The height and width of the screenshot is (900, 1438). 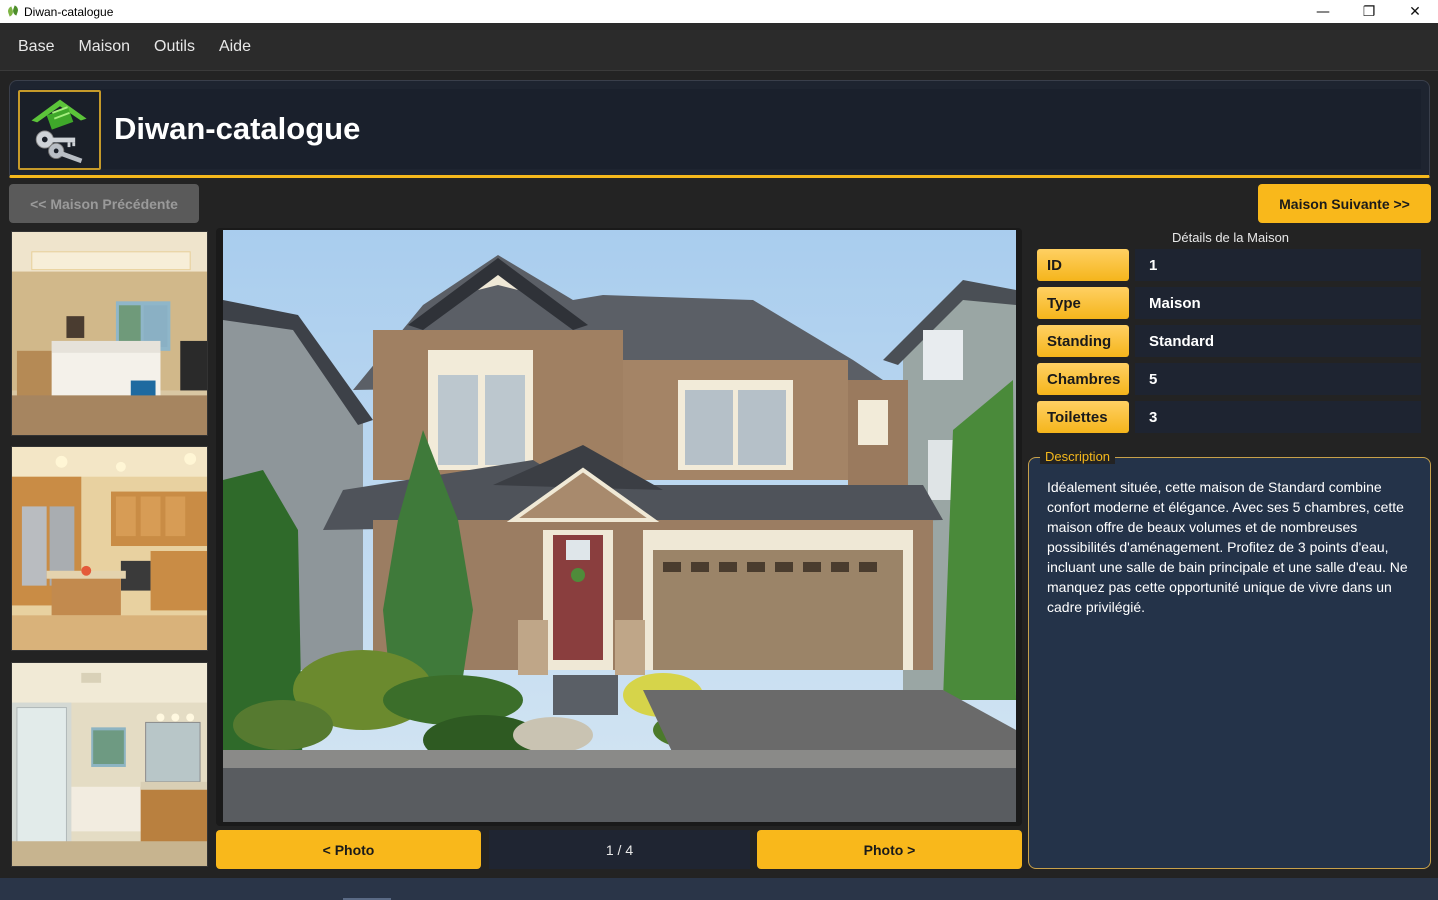 What do you see at coordinates (619, 849) in the screenshot?
I see `photo-counter: 1 / 4` at bounding box center [619, 849].